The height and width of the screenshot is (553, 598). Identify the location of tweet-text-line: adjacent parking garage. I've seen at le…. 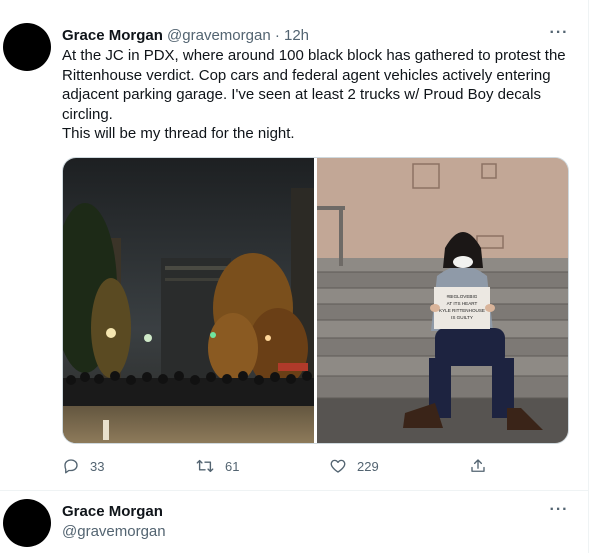
(301, 94).